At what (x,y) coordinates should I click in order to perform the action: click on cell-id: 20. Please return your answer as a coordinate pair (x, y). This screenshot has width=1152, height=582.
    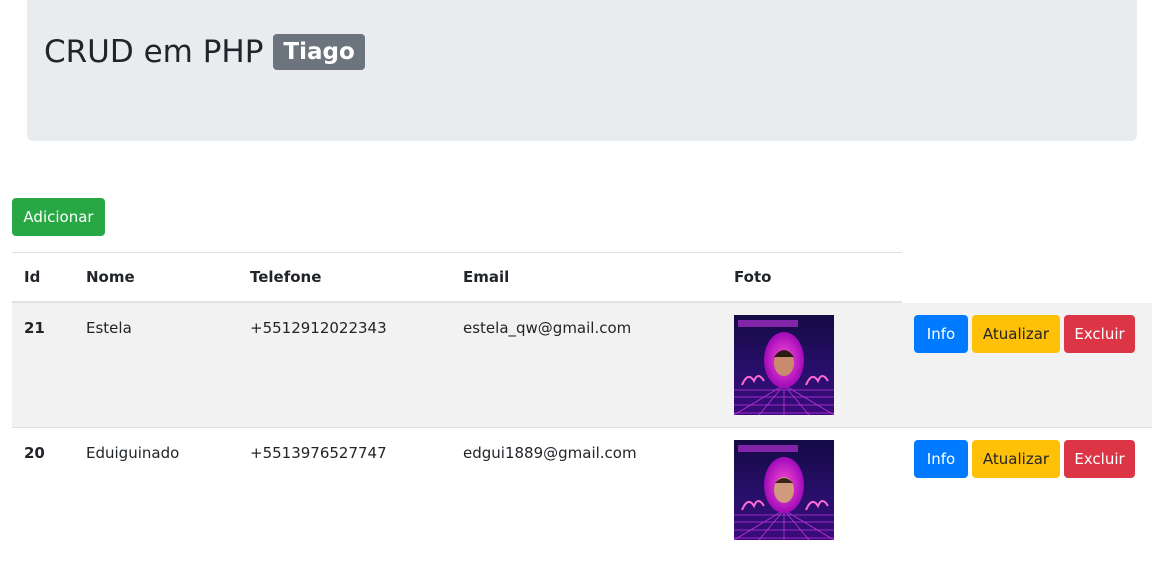
    Looking at the image, I should click on (34, 453).